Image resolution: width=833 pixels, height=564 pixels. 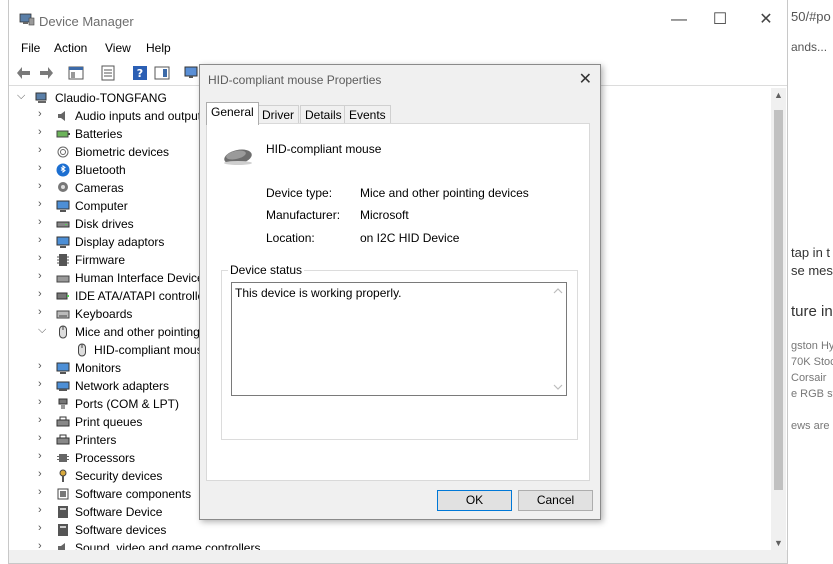 What do you see at coordinates (812, 270) in the screenshot?
I see `background-text: se mess` at bounding box center [812, 270].